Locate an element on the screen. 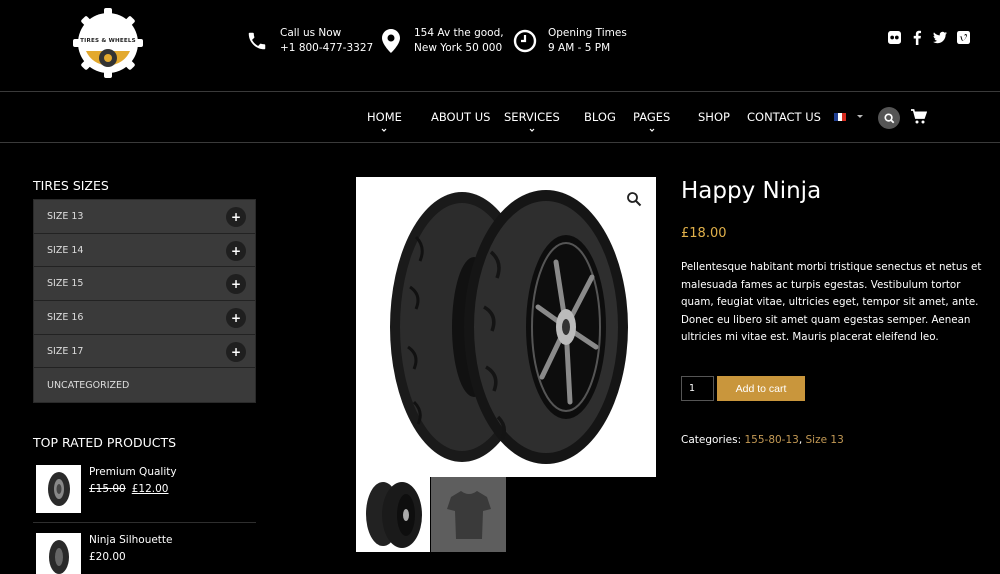 The height and width of the screenshot is (574, 1000). quantity-input is located at coordinates (697, 388).